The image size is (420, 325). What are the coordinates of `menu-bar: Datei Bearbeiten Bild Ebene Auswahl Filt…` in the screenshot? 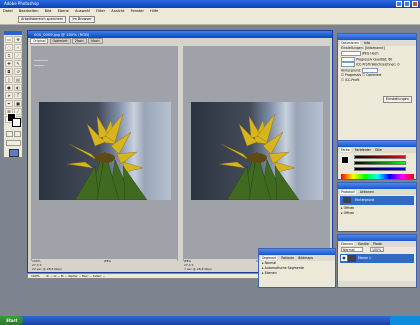 It's located at (210, 11).